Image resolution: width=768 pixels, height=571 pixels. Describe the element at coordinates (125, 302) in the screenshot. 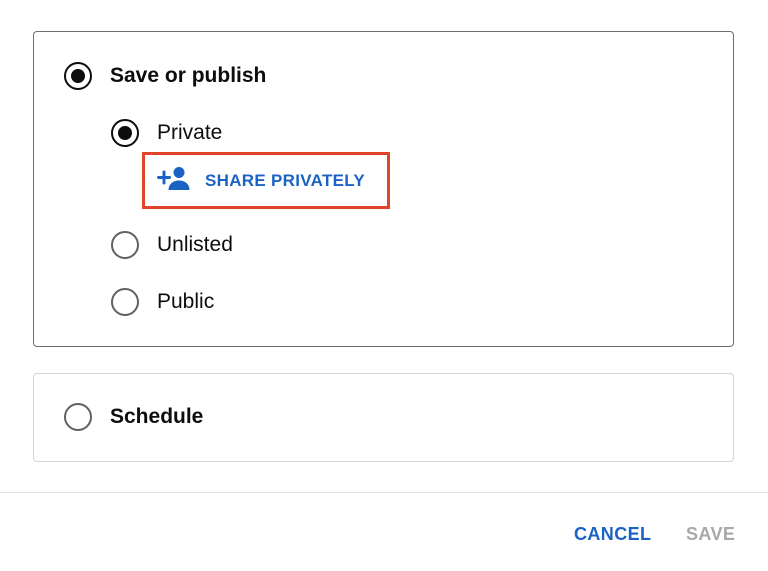

I see `public-radio` at that location.